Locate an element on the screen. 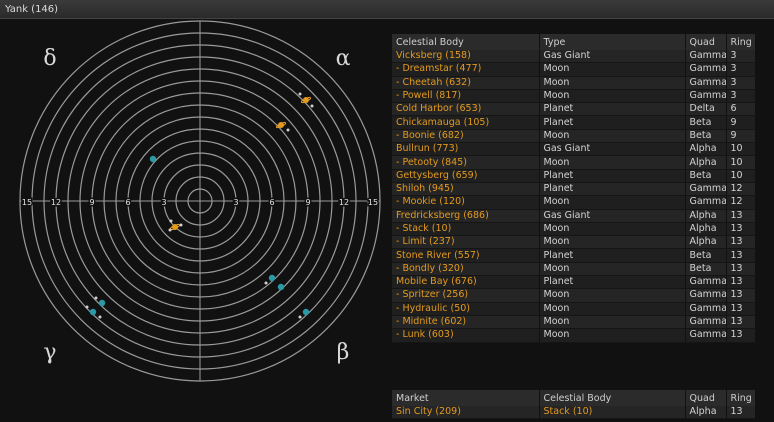  body-marker-shiloh is located at coordinates (93, 312).